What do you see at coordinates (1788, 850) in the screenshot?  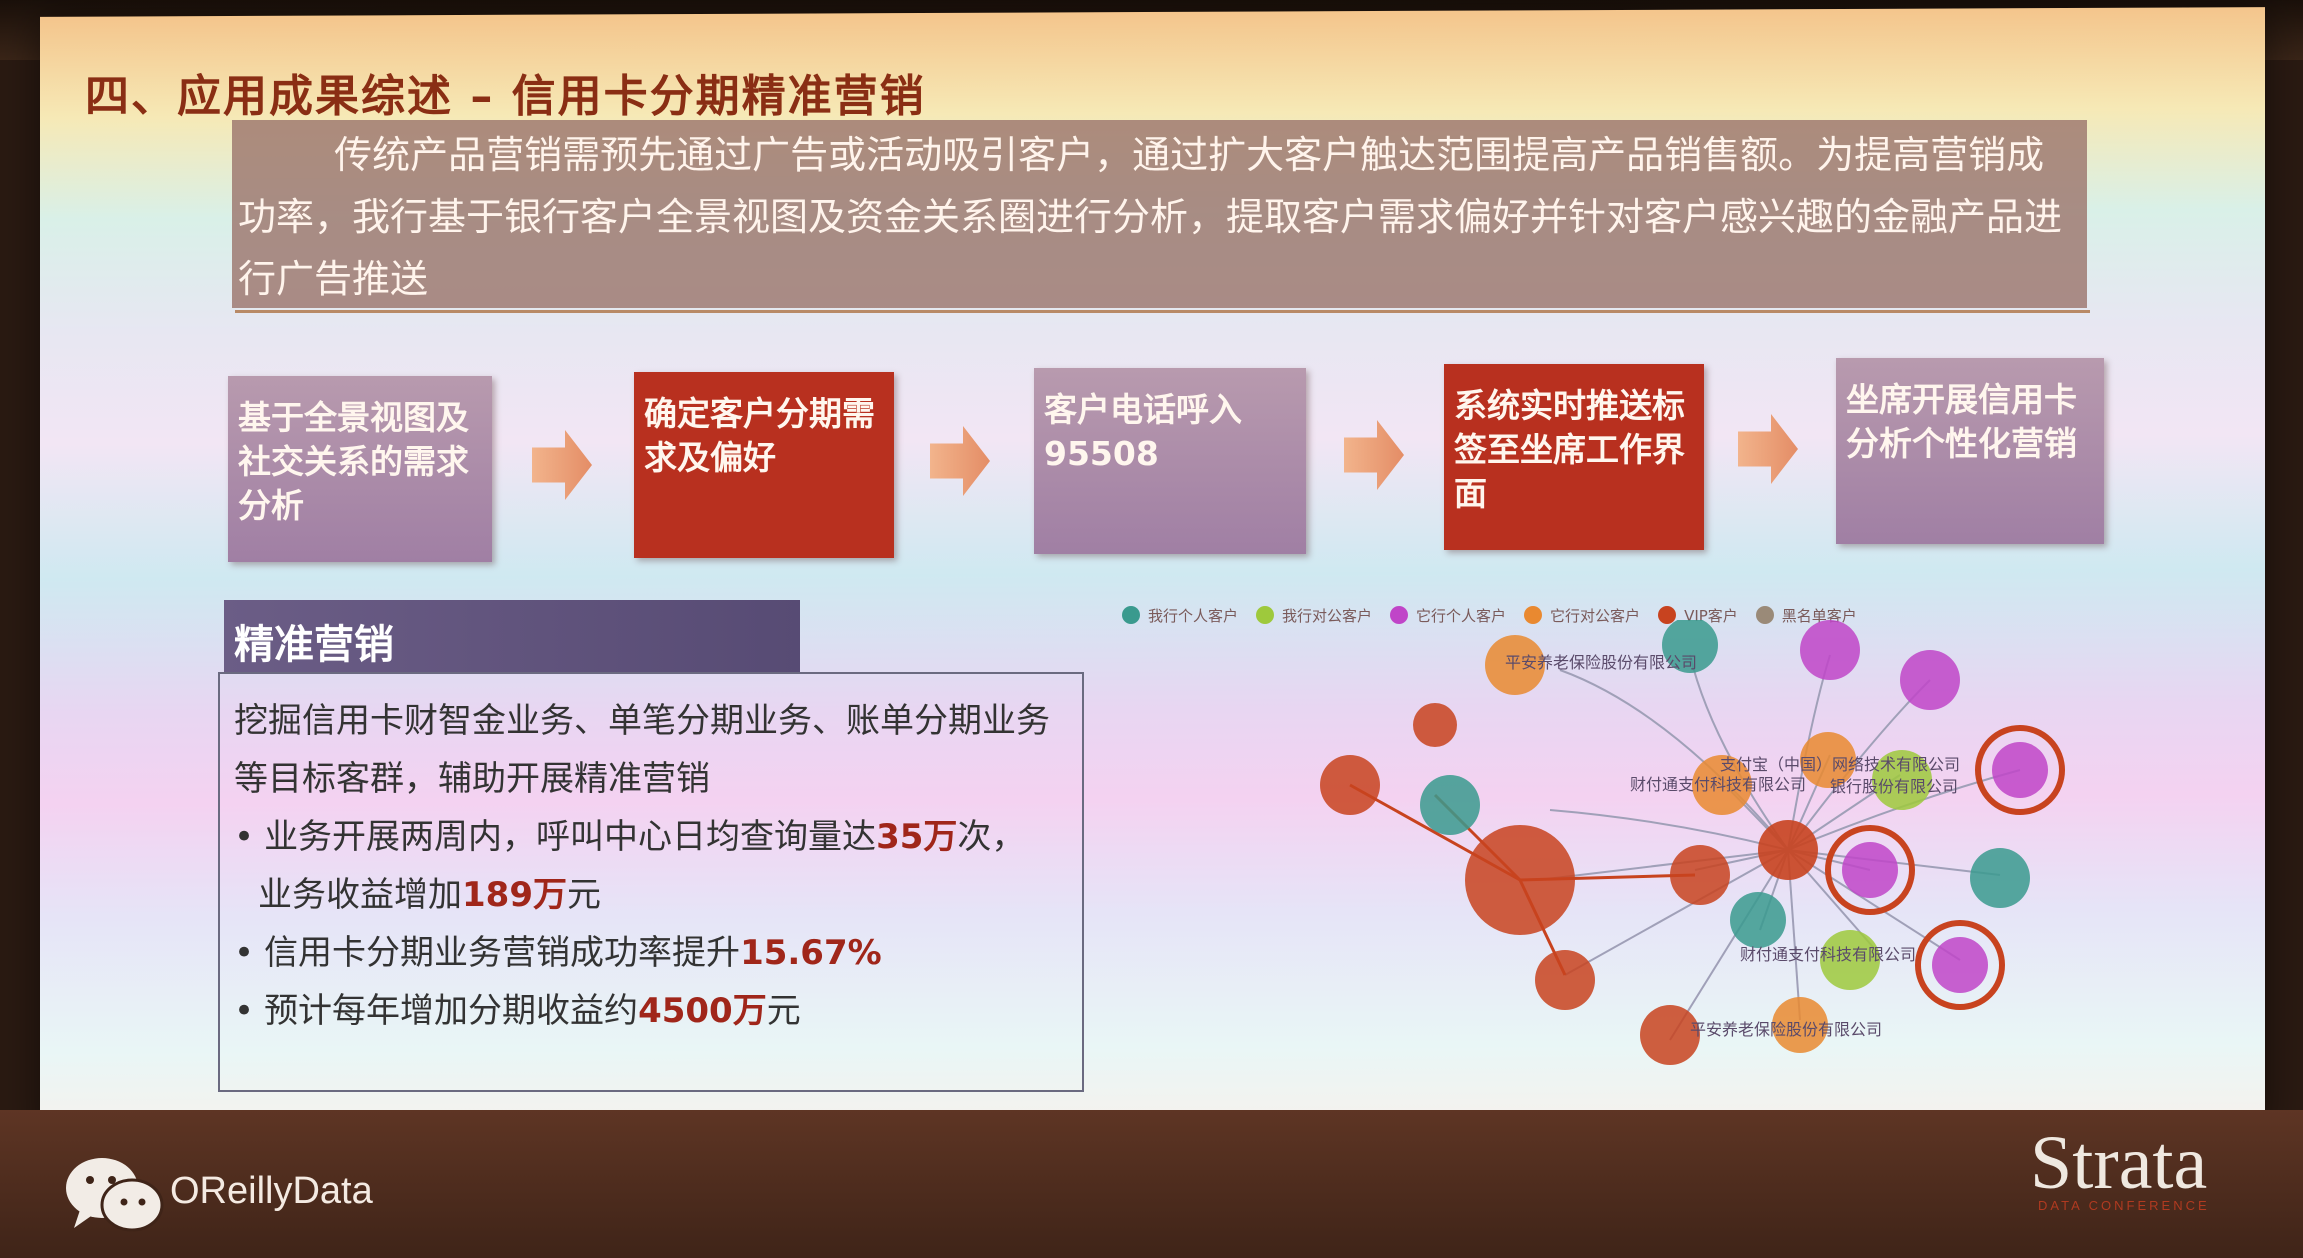 I see `node-center` at bounding box center [1788, 850].